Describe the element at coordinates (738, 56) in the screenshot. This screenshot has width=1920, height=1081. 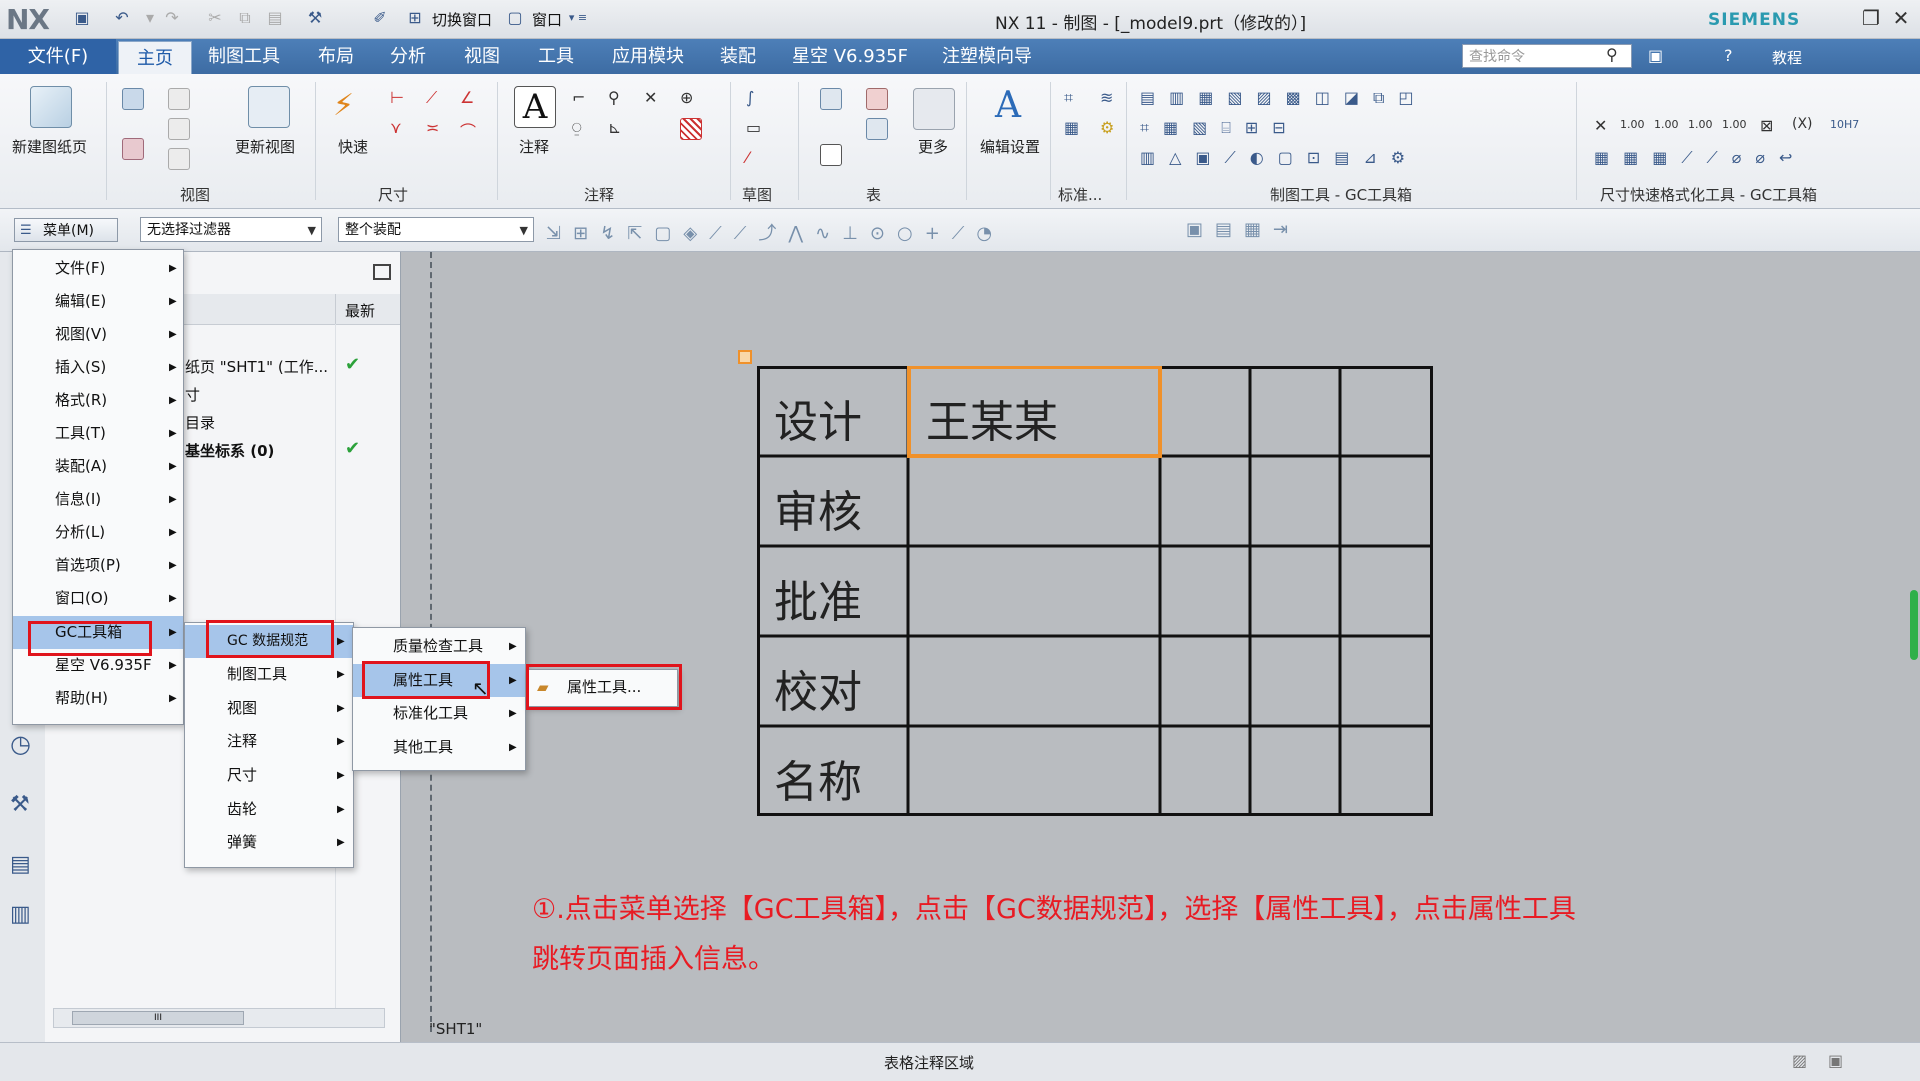
I see `tab-assembly: 装配` at that location.